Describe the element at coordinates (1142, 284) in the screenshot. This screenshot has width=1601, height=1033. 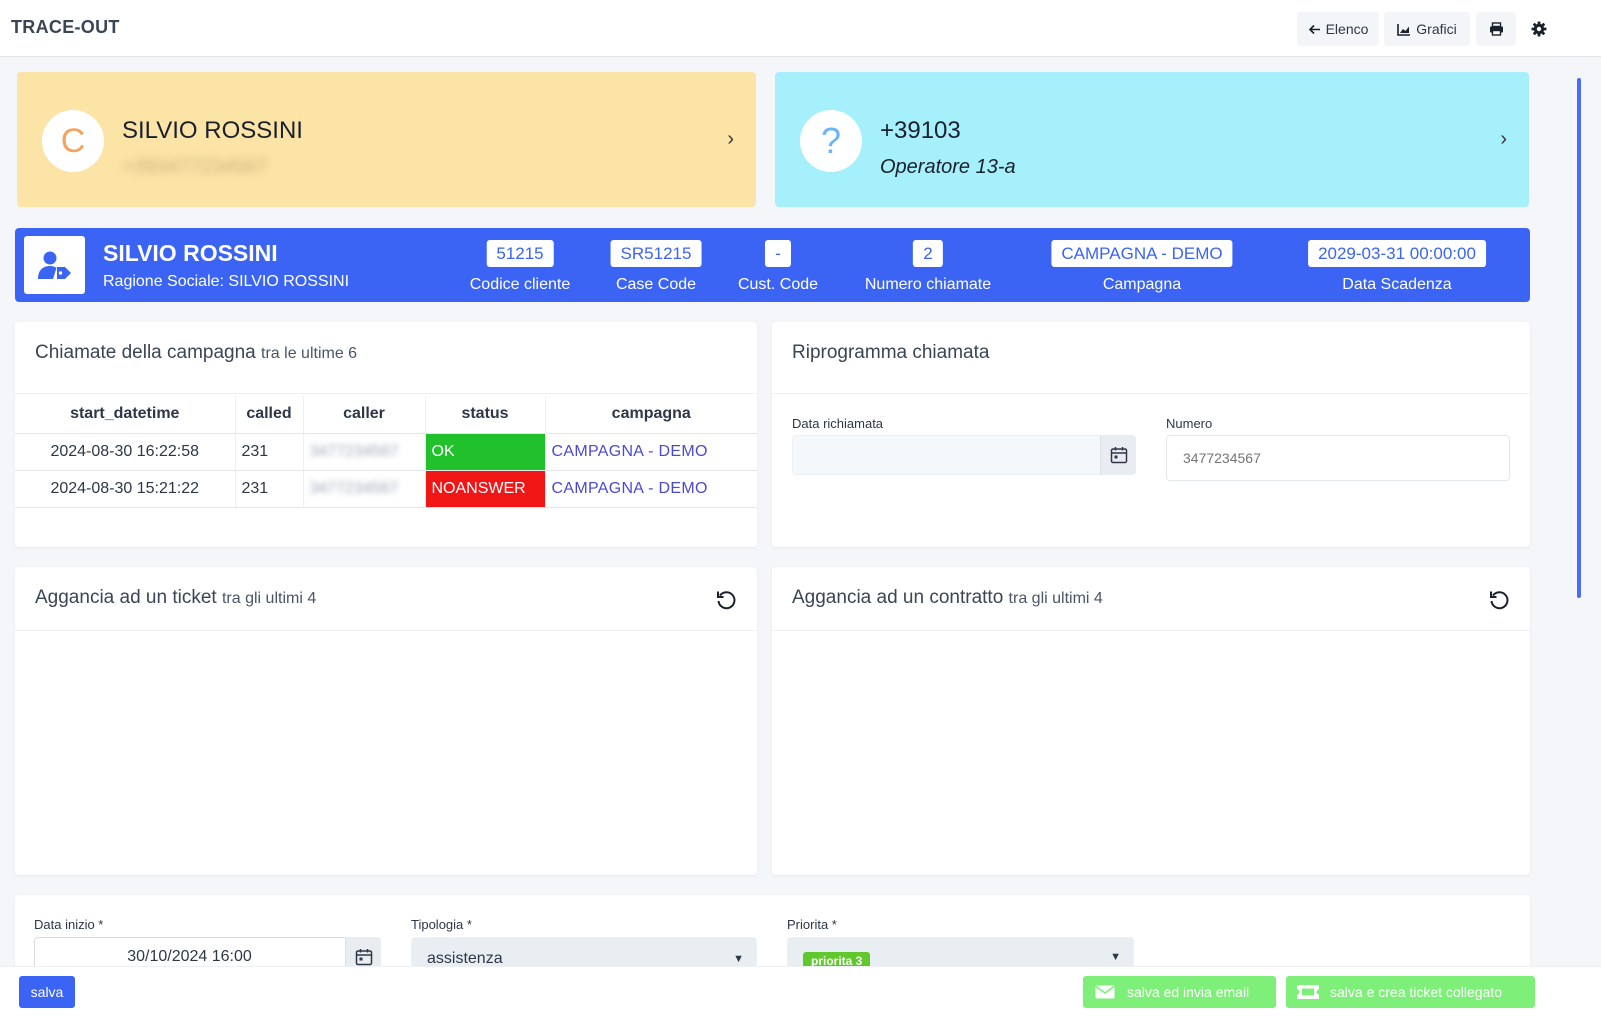
I see `campagna-label: Campagna` at that location.